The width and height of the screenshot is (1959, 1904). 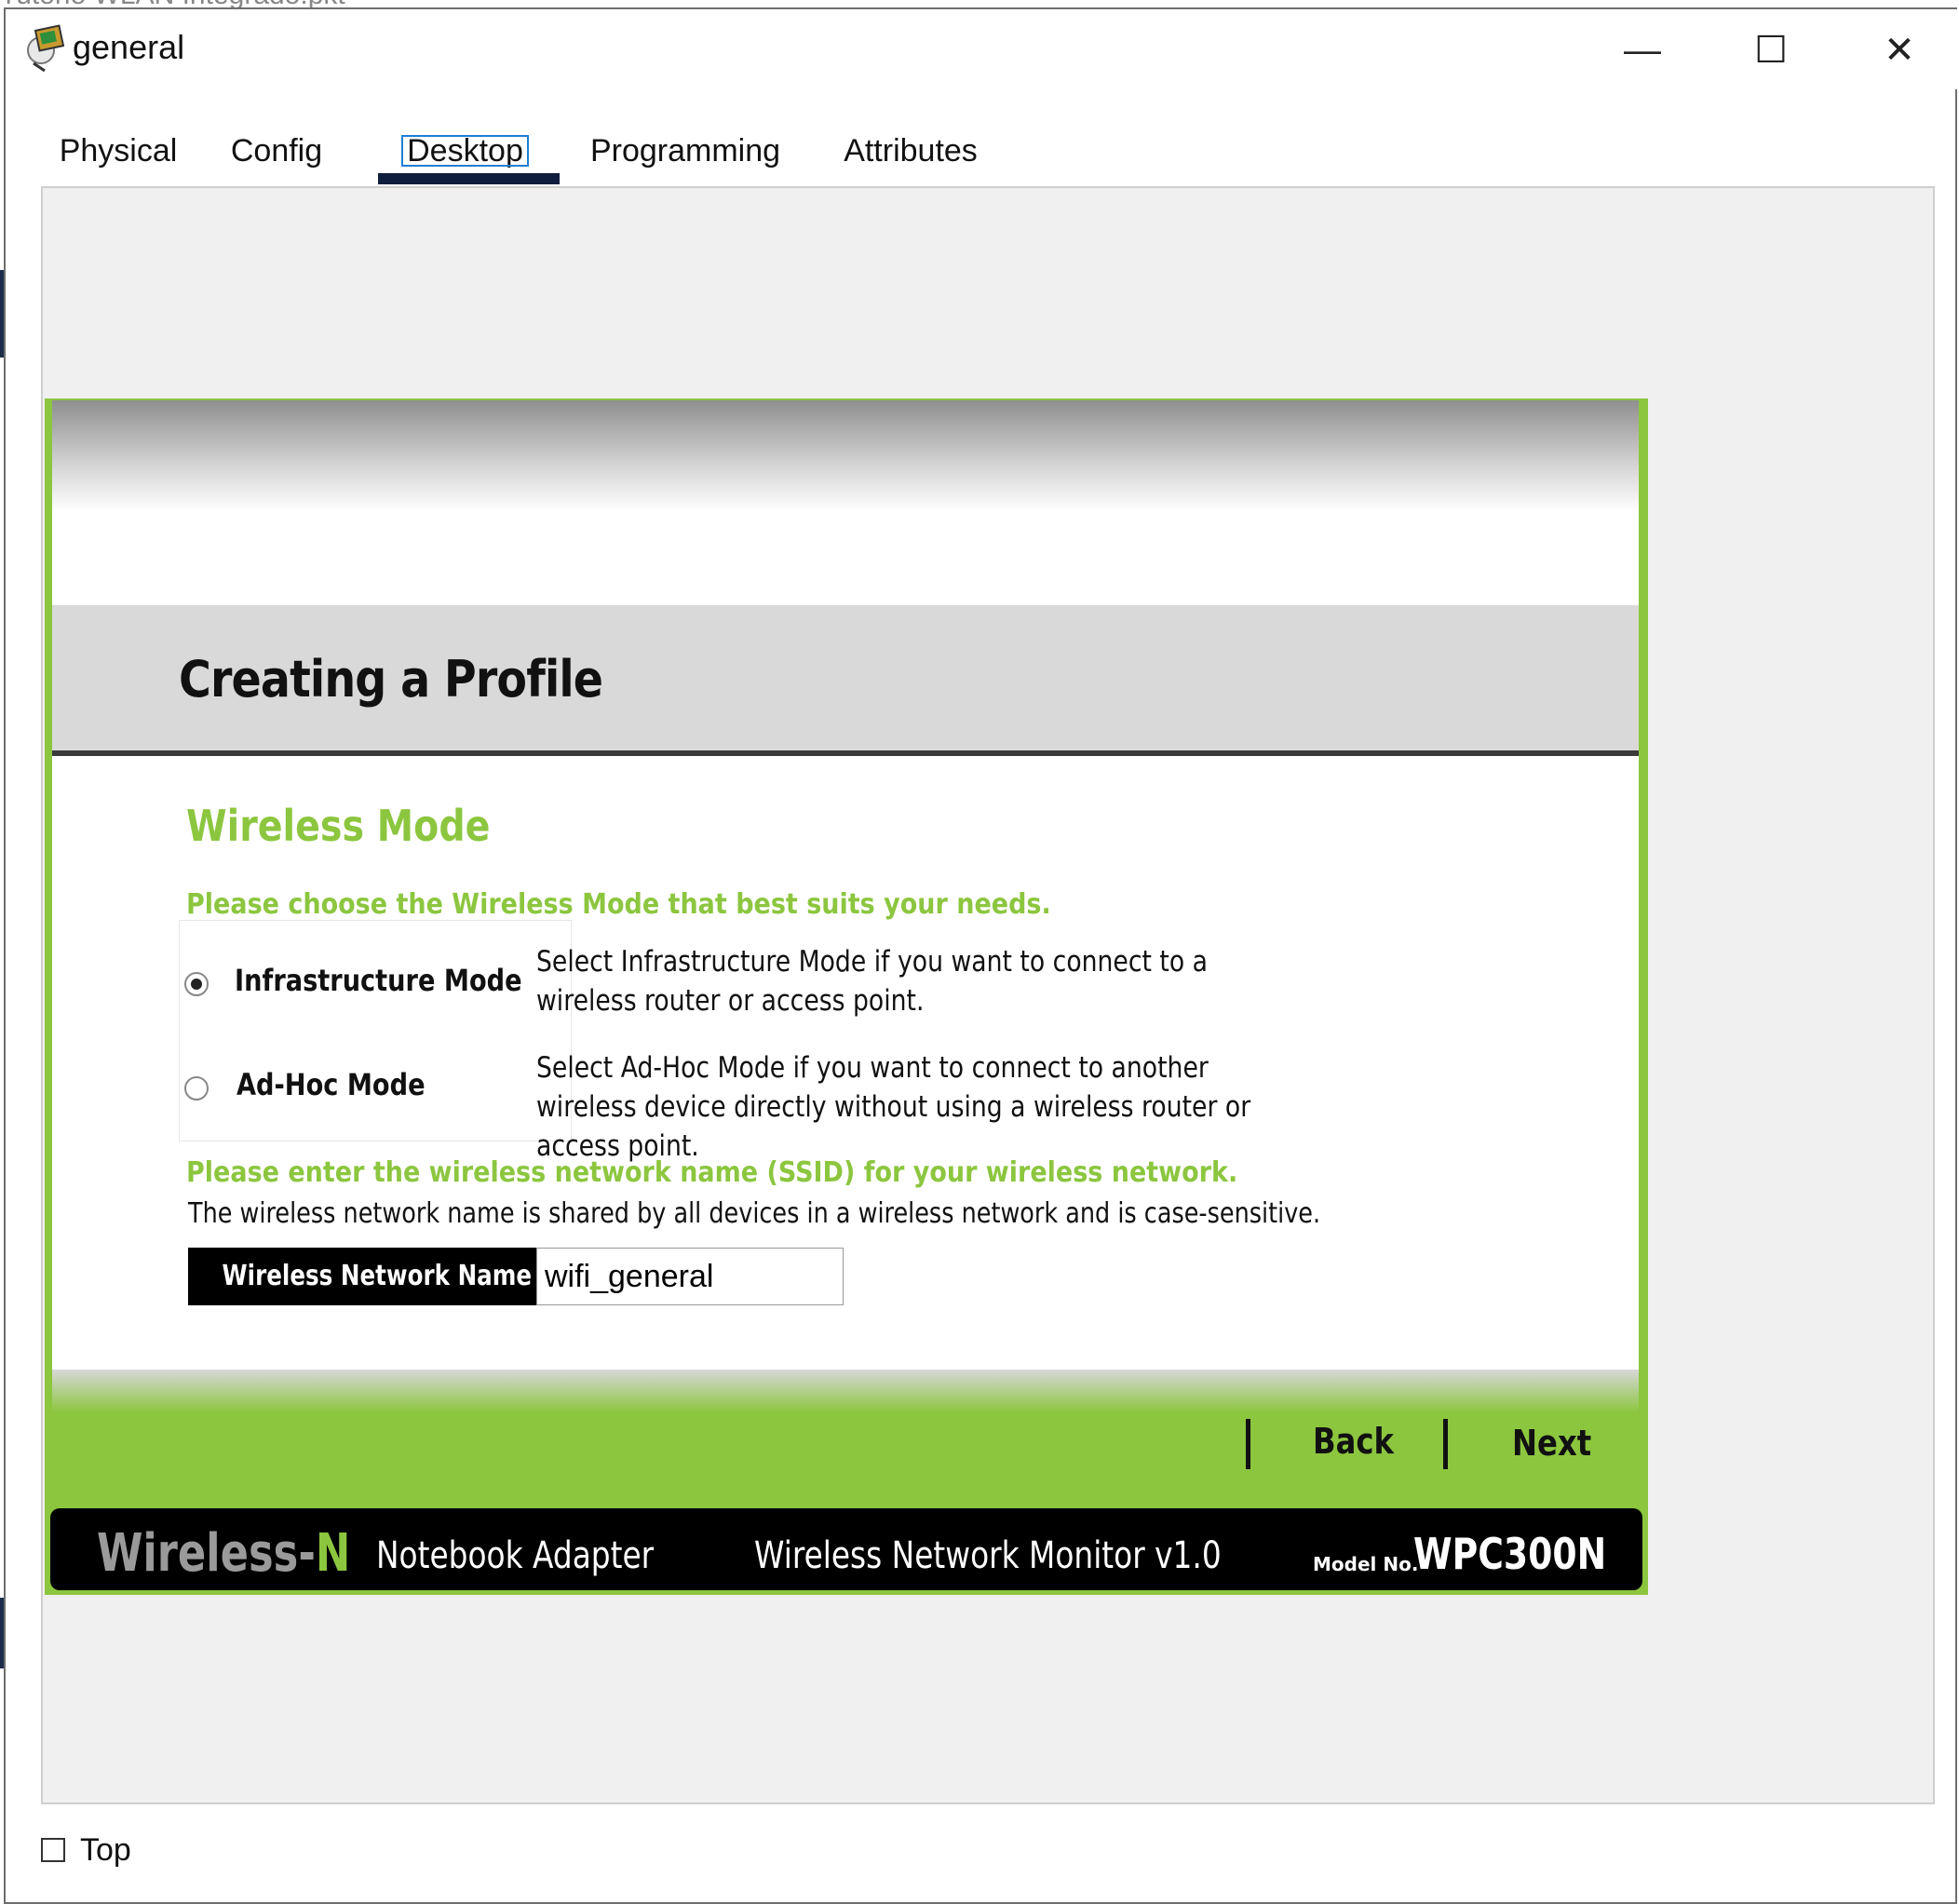 What do you see at coordinates (690, 1276) in the screenshot?
I see `ssid-input` at bounding box center [690, 1276].